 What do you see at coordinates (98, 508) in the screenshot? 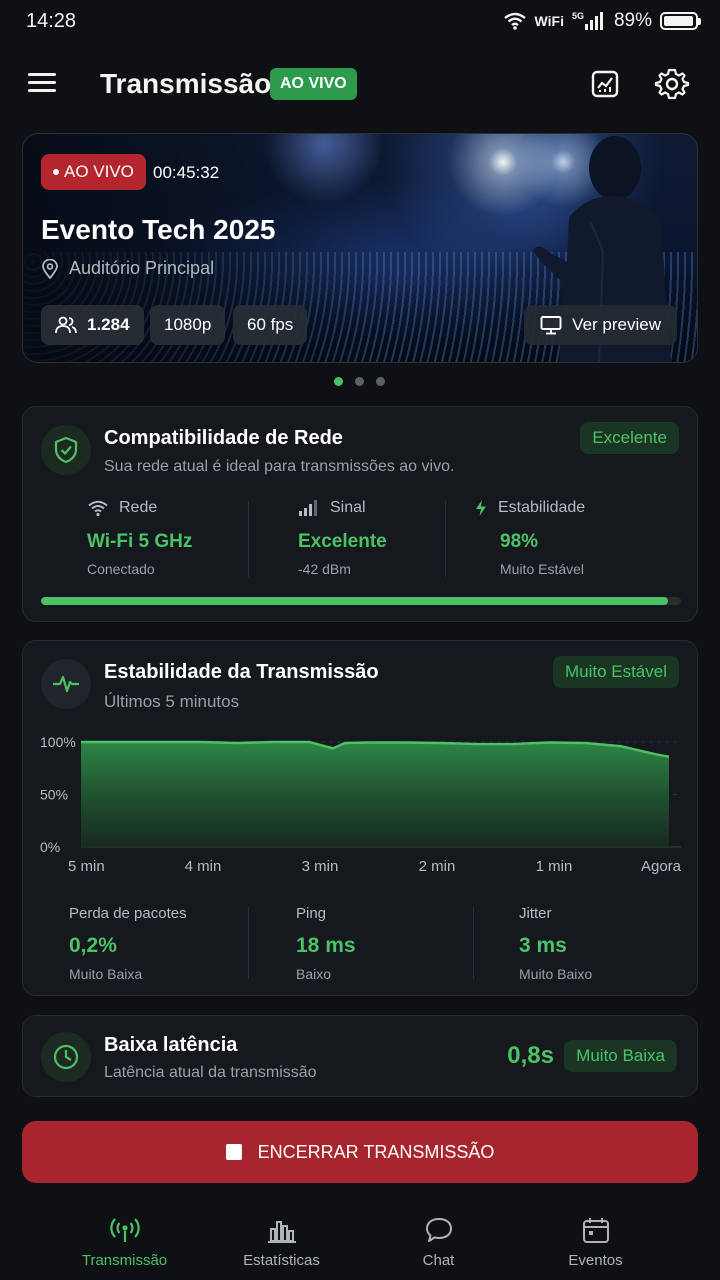
I see `wifi-icon` at bounding box center [98, 508].